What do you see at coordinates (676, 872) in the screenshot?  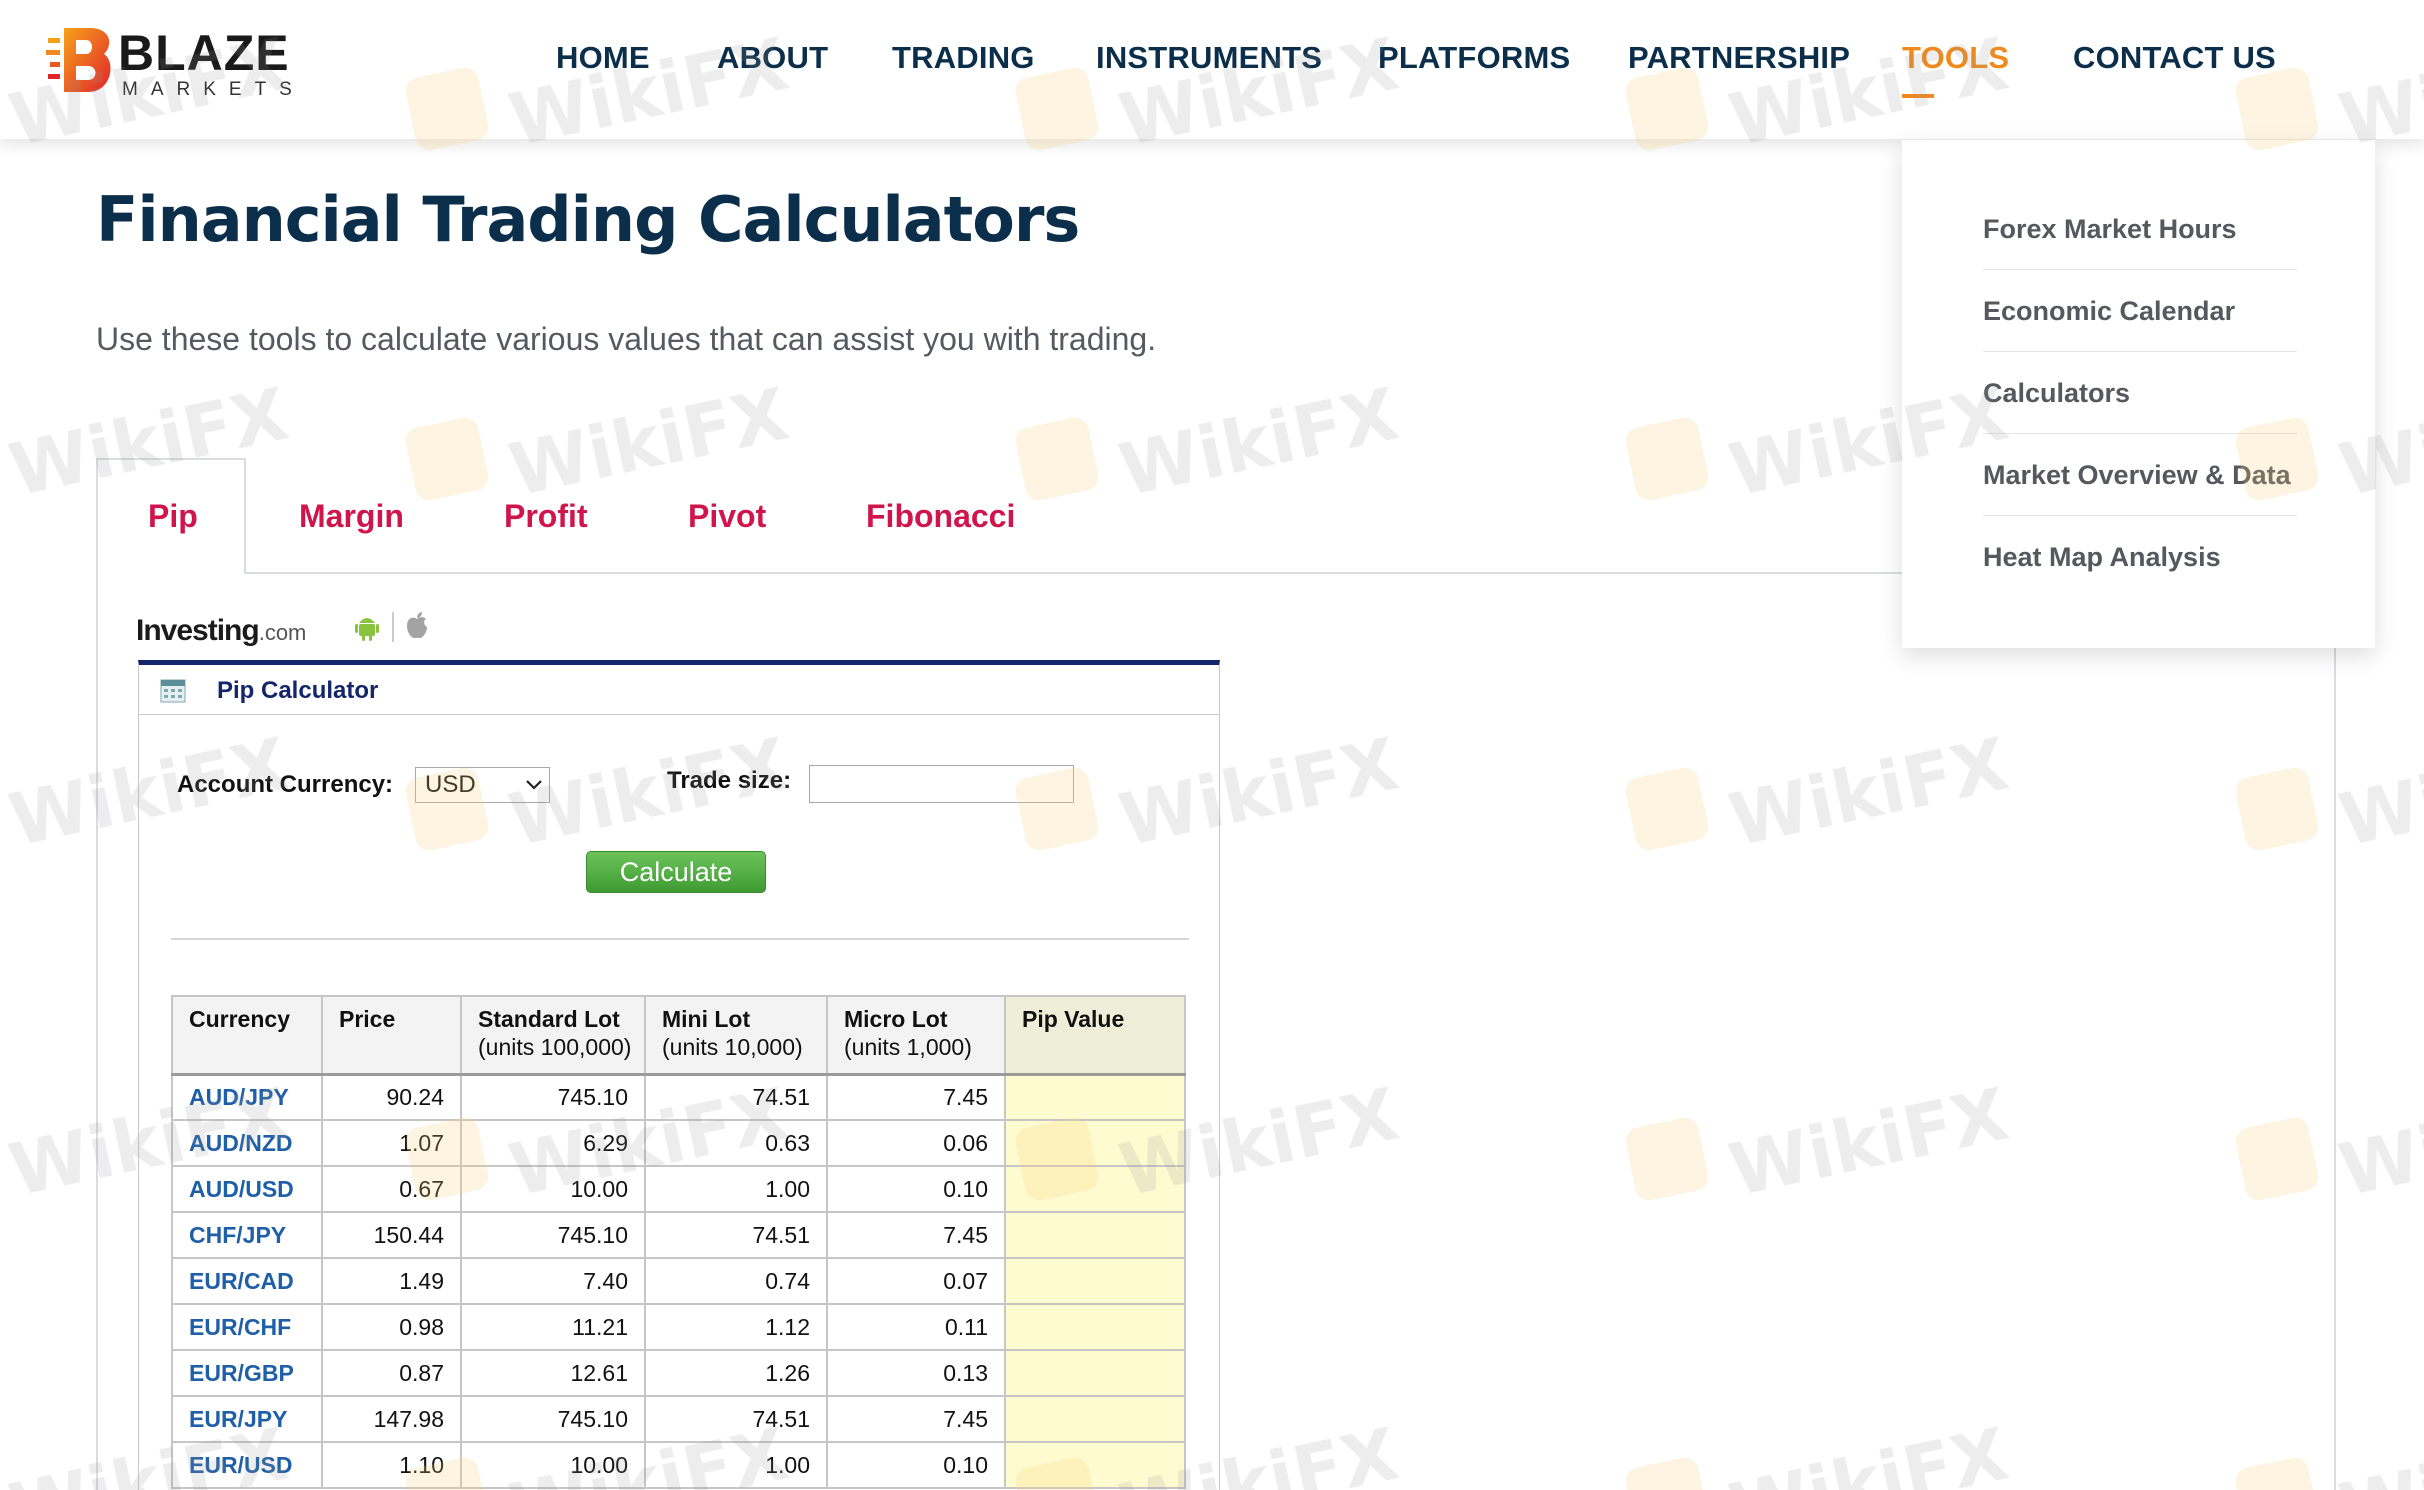 I see `calculate-button: Calculate` at bounding box center [676, 872].